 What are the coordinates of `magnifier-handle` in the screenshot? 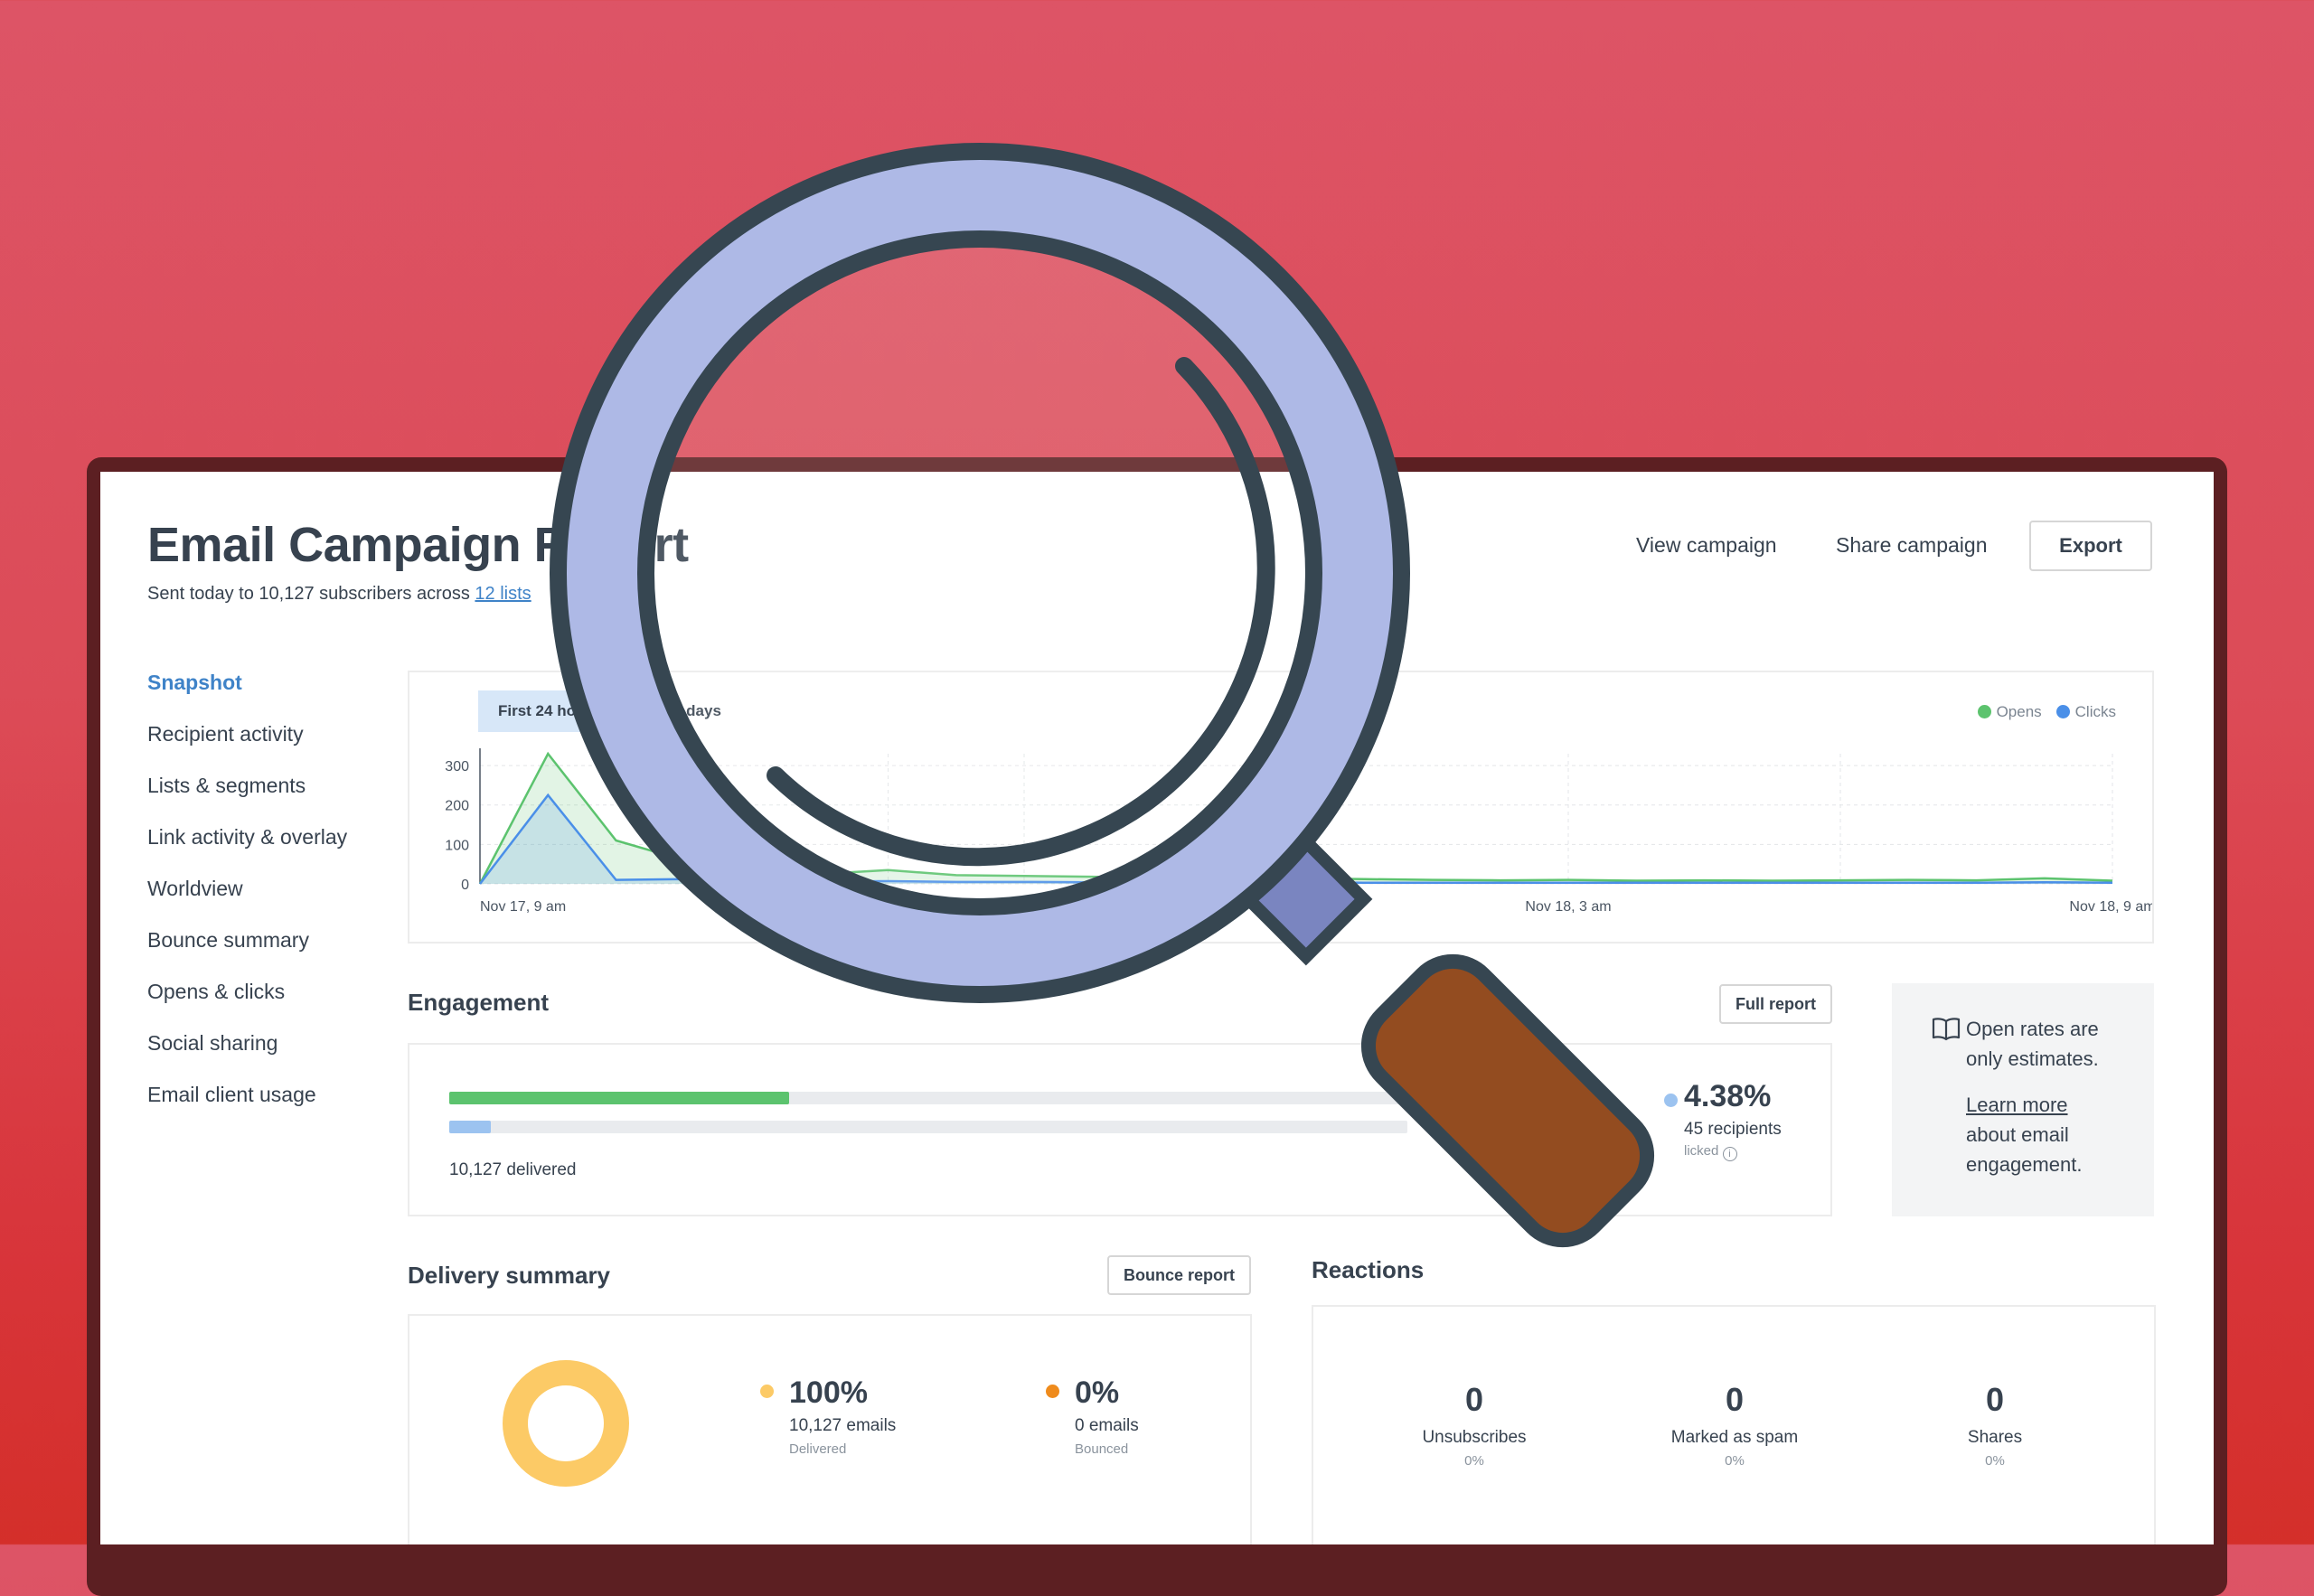 It's located at (1508, 1100).